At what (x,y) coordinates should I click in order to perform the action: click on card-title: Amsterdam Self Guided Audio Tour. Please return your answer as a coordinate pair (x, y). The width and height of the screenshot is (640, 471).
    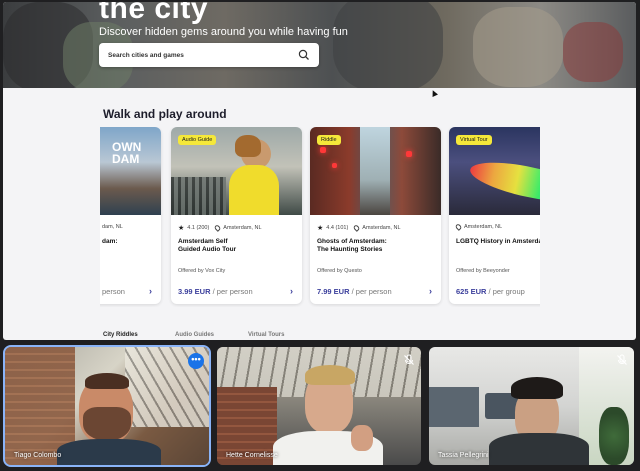
    Looking at the image, I should click on (207, 245).